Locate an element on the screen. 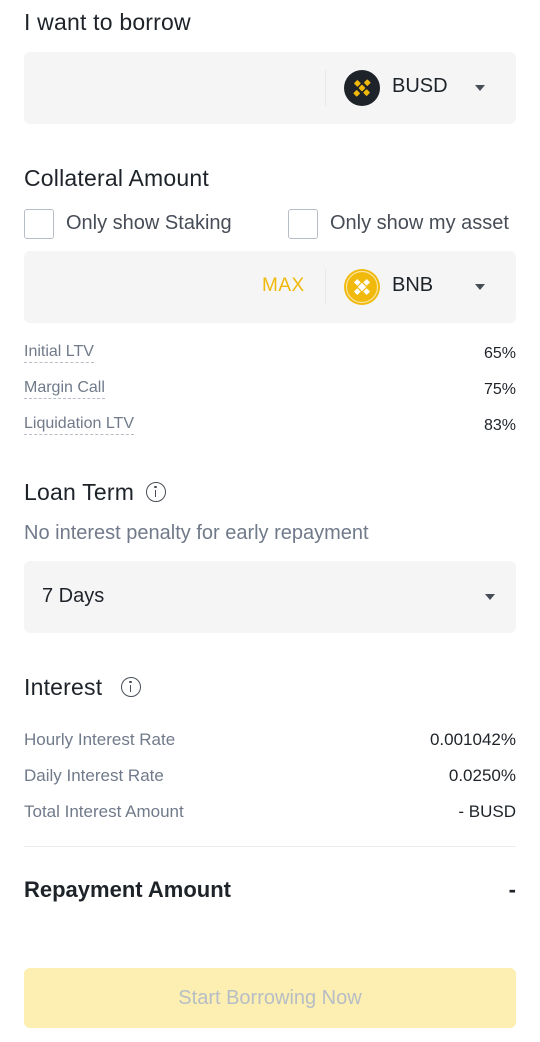 This screenshot has width=540, height=1042. only-show-staking-checkbox is located at coordinates (39, 224).